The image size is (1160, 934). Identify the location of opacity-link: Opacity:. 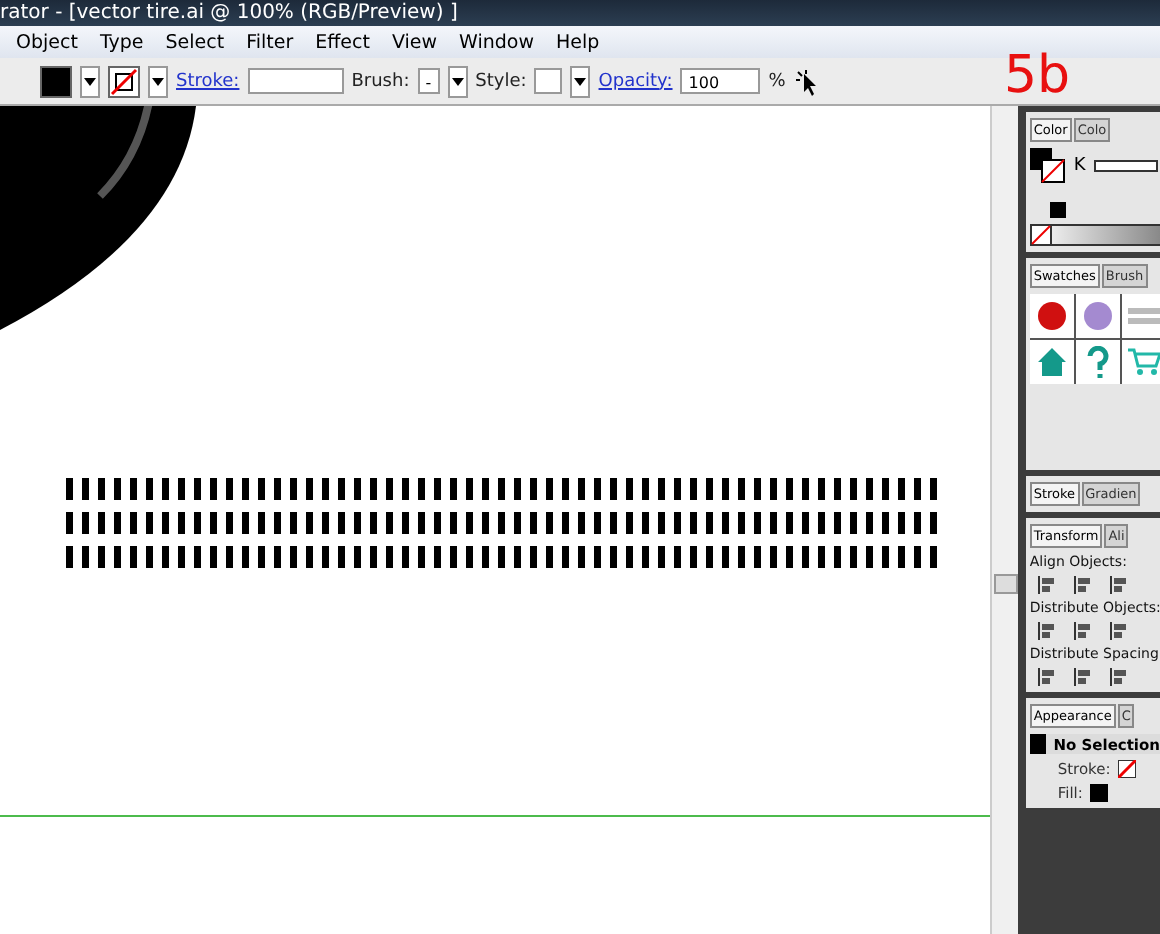
(635, 81).